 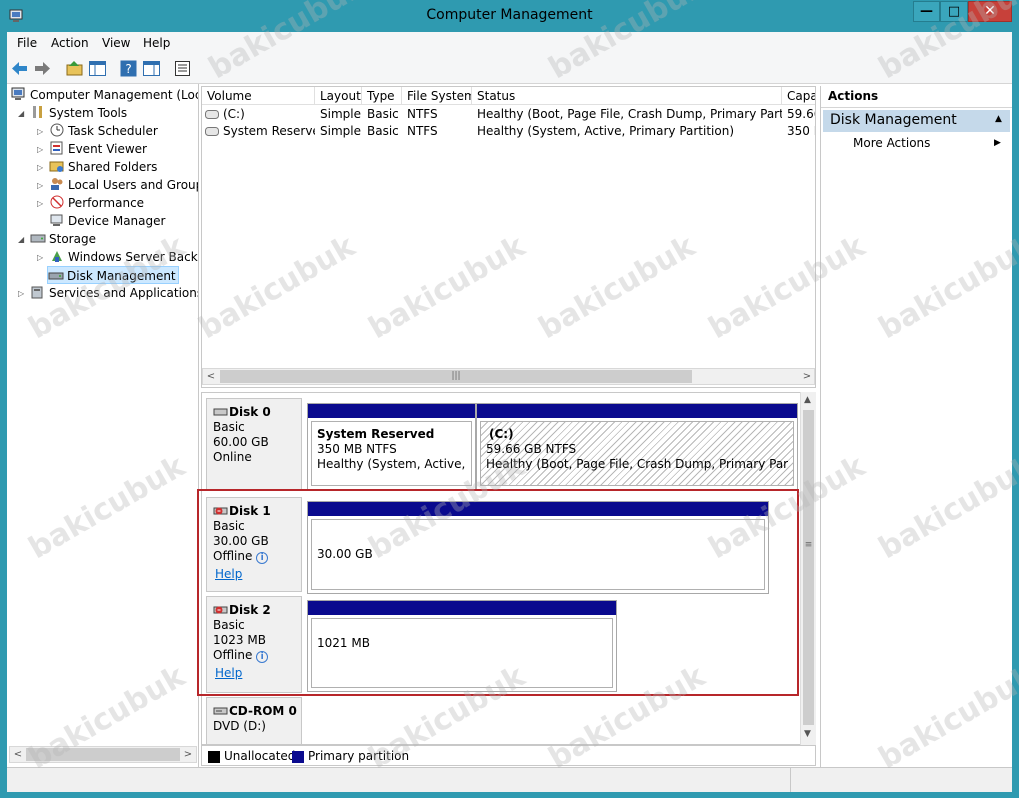 What do you see at coordinates (359, 756) in the screenshot?
I see `legend-primary-label: Primary partition` at bounding box center [359, 756].